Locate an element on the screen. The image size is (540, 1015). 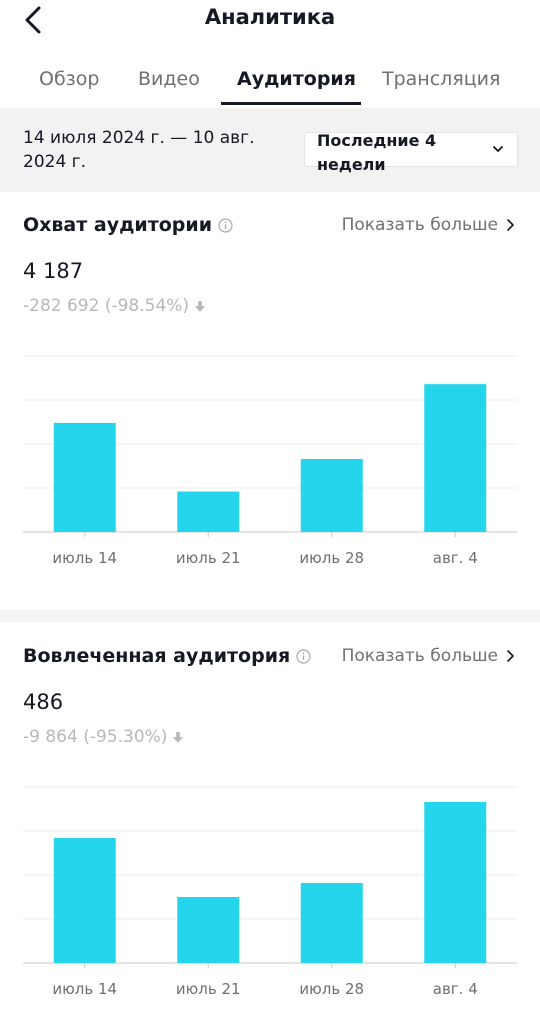
engaged-title: Вовлеченная аудитория is located at coordinates (167, 656).